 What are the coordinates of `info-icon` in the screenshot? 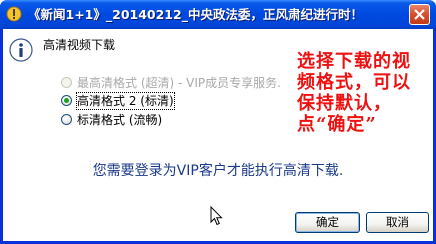 It's located at (21, 50).